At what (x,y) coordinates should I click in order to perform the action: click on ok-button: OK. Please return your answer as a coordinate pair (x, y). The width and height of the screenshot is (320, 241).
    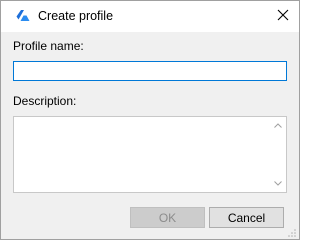
    Looking at the image, I should click on (167, 217).